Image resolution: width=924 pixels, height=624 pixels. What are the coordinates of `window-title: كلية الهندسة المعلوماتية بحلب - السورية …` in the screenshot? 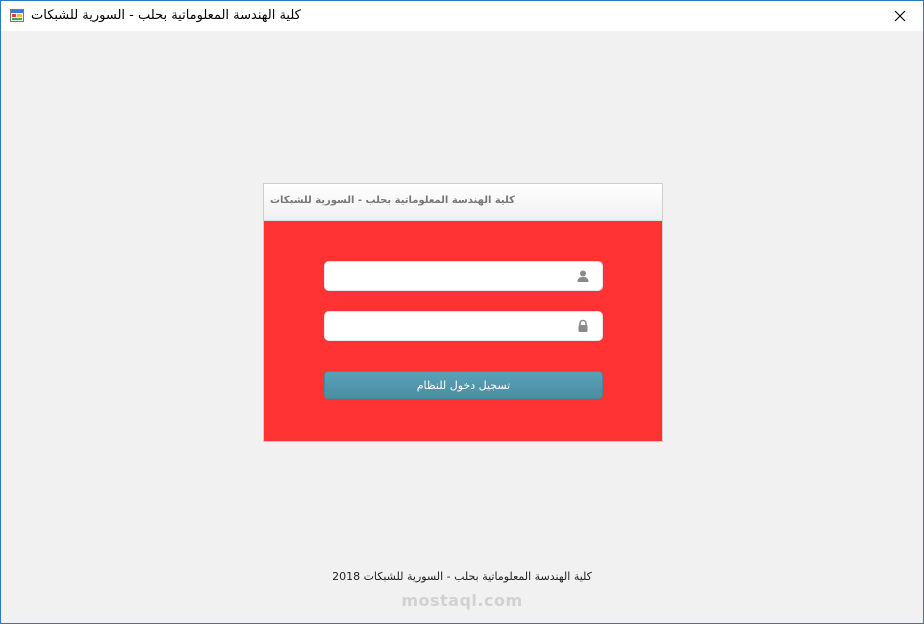 It's located at (166, 15).